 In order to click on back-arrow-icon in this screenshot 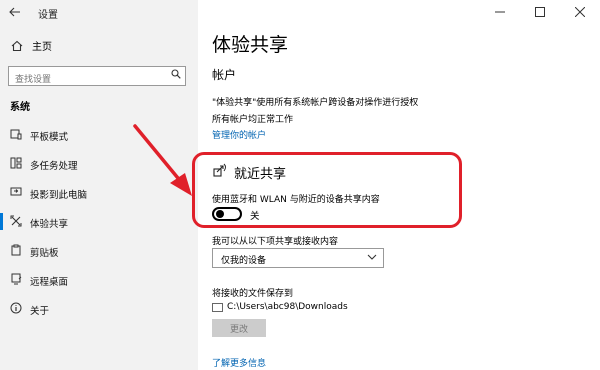, I will do `click(14, 12)`.